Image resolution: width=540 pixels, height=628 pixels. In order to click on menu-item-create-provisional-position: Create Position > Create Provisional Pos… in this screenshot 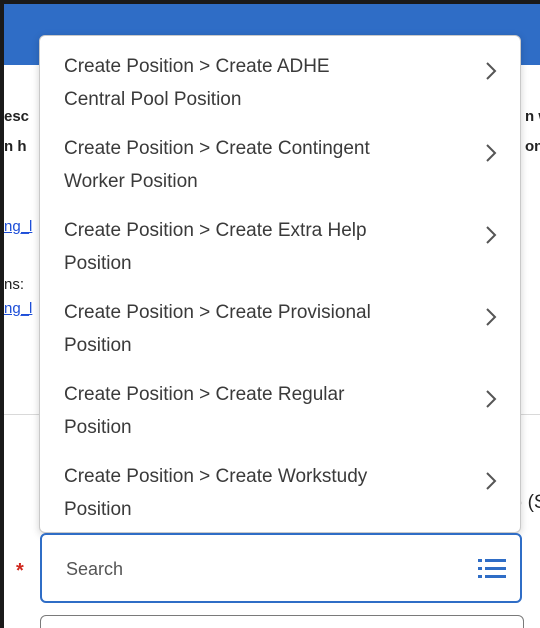, I will do `click(280, 321)`.